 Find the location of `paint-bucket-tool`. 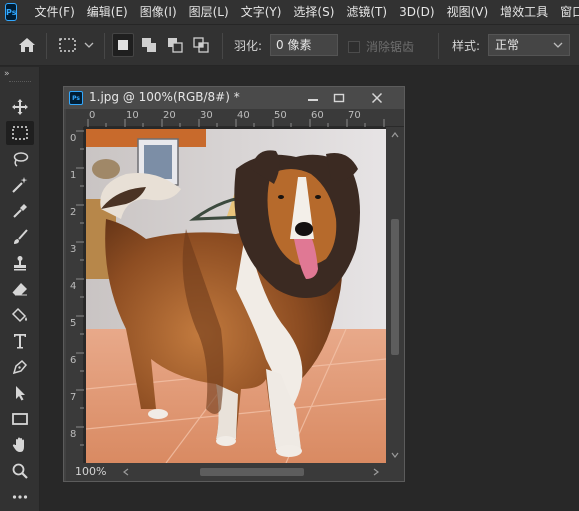

paint-bucket-tool is located at coordinates (20, 315).